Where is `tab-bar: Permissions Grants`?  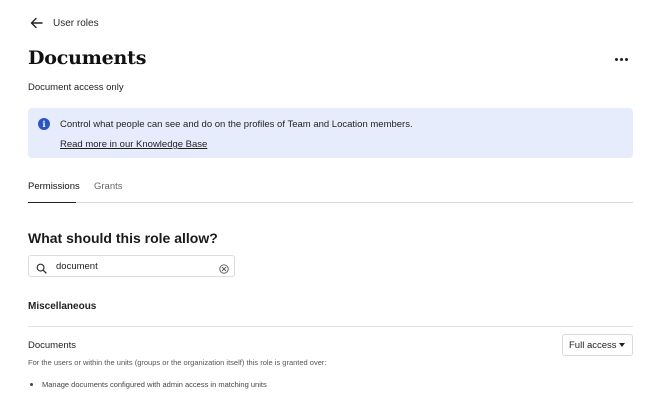 tab-bar: Permissions Grants is located at coordinates (330, 192).